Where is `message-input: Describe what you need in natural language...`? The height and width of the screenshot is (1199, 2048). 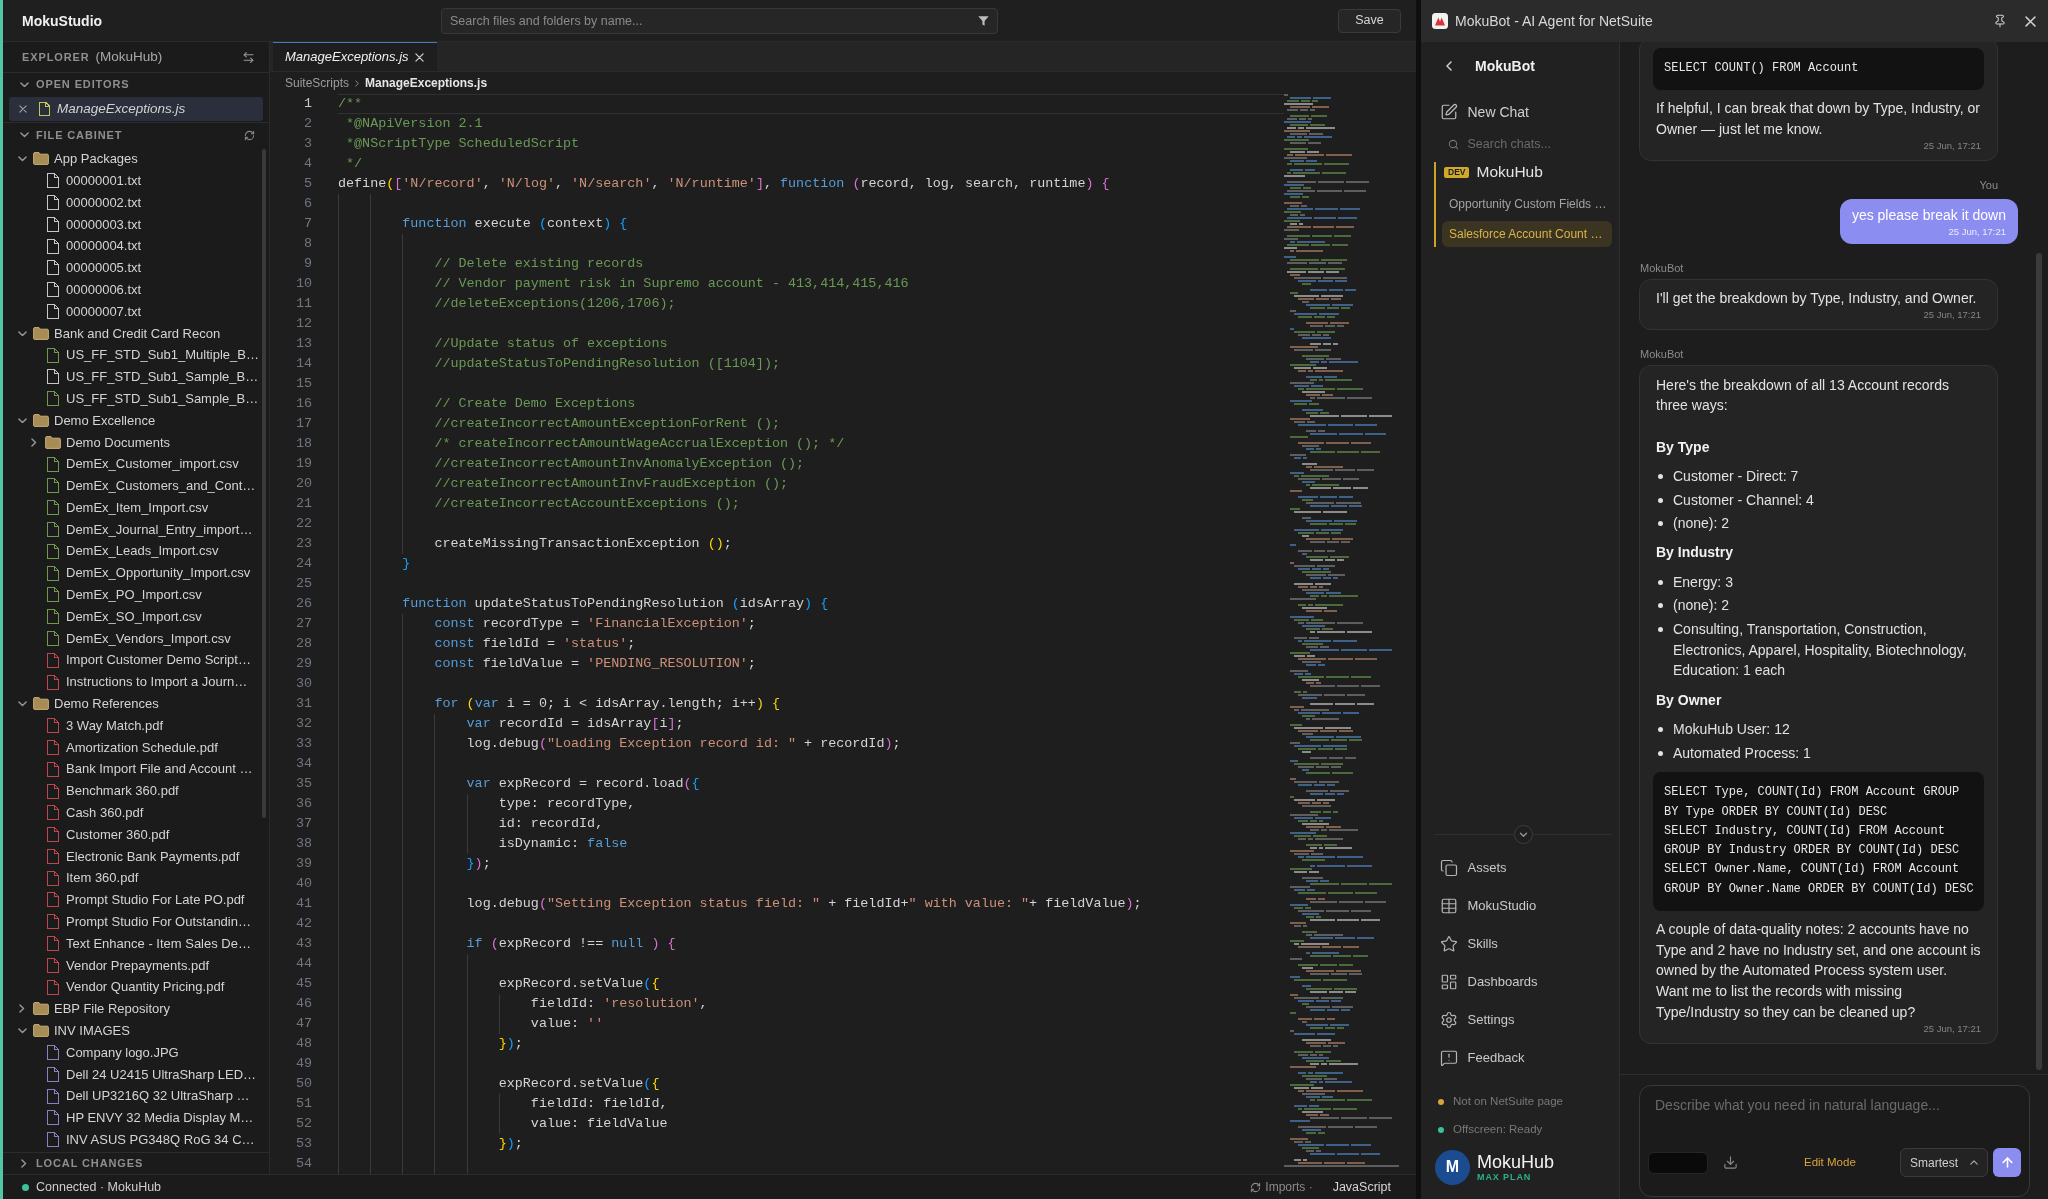
message-input: Describe what you need in natural language... is located at coordinates (1834, 1108).